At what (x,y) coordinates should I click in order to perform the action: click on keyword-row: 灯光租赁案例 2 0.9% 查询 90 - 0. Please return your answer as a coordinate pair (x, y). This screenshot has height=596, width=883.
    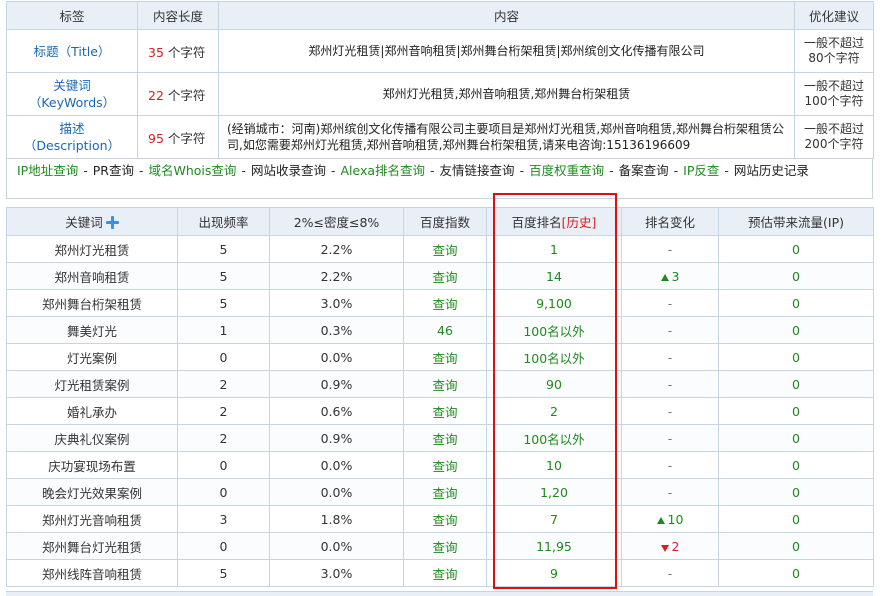
    Looking at the image, I should click on (440, 384).